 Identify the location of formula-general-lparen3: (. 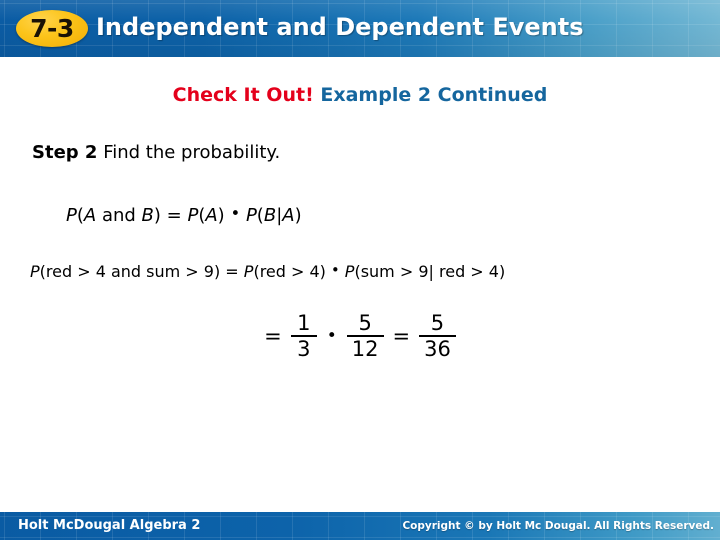
(260, 215).